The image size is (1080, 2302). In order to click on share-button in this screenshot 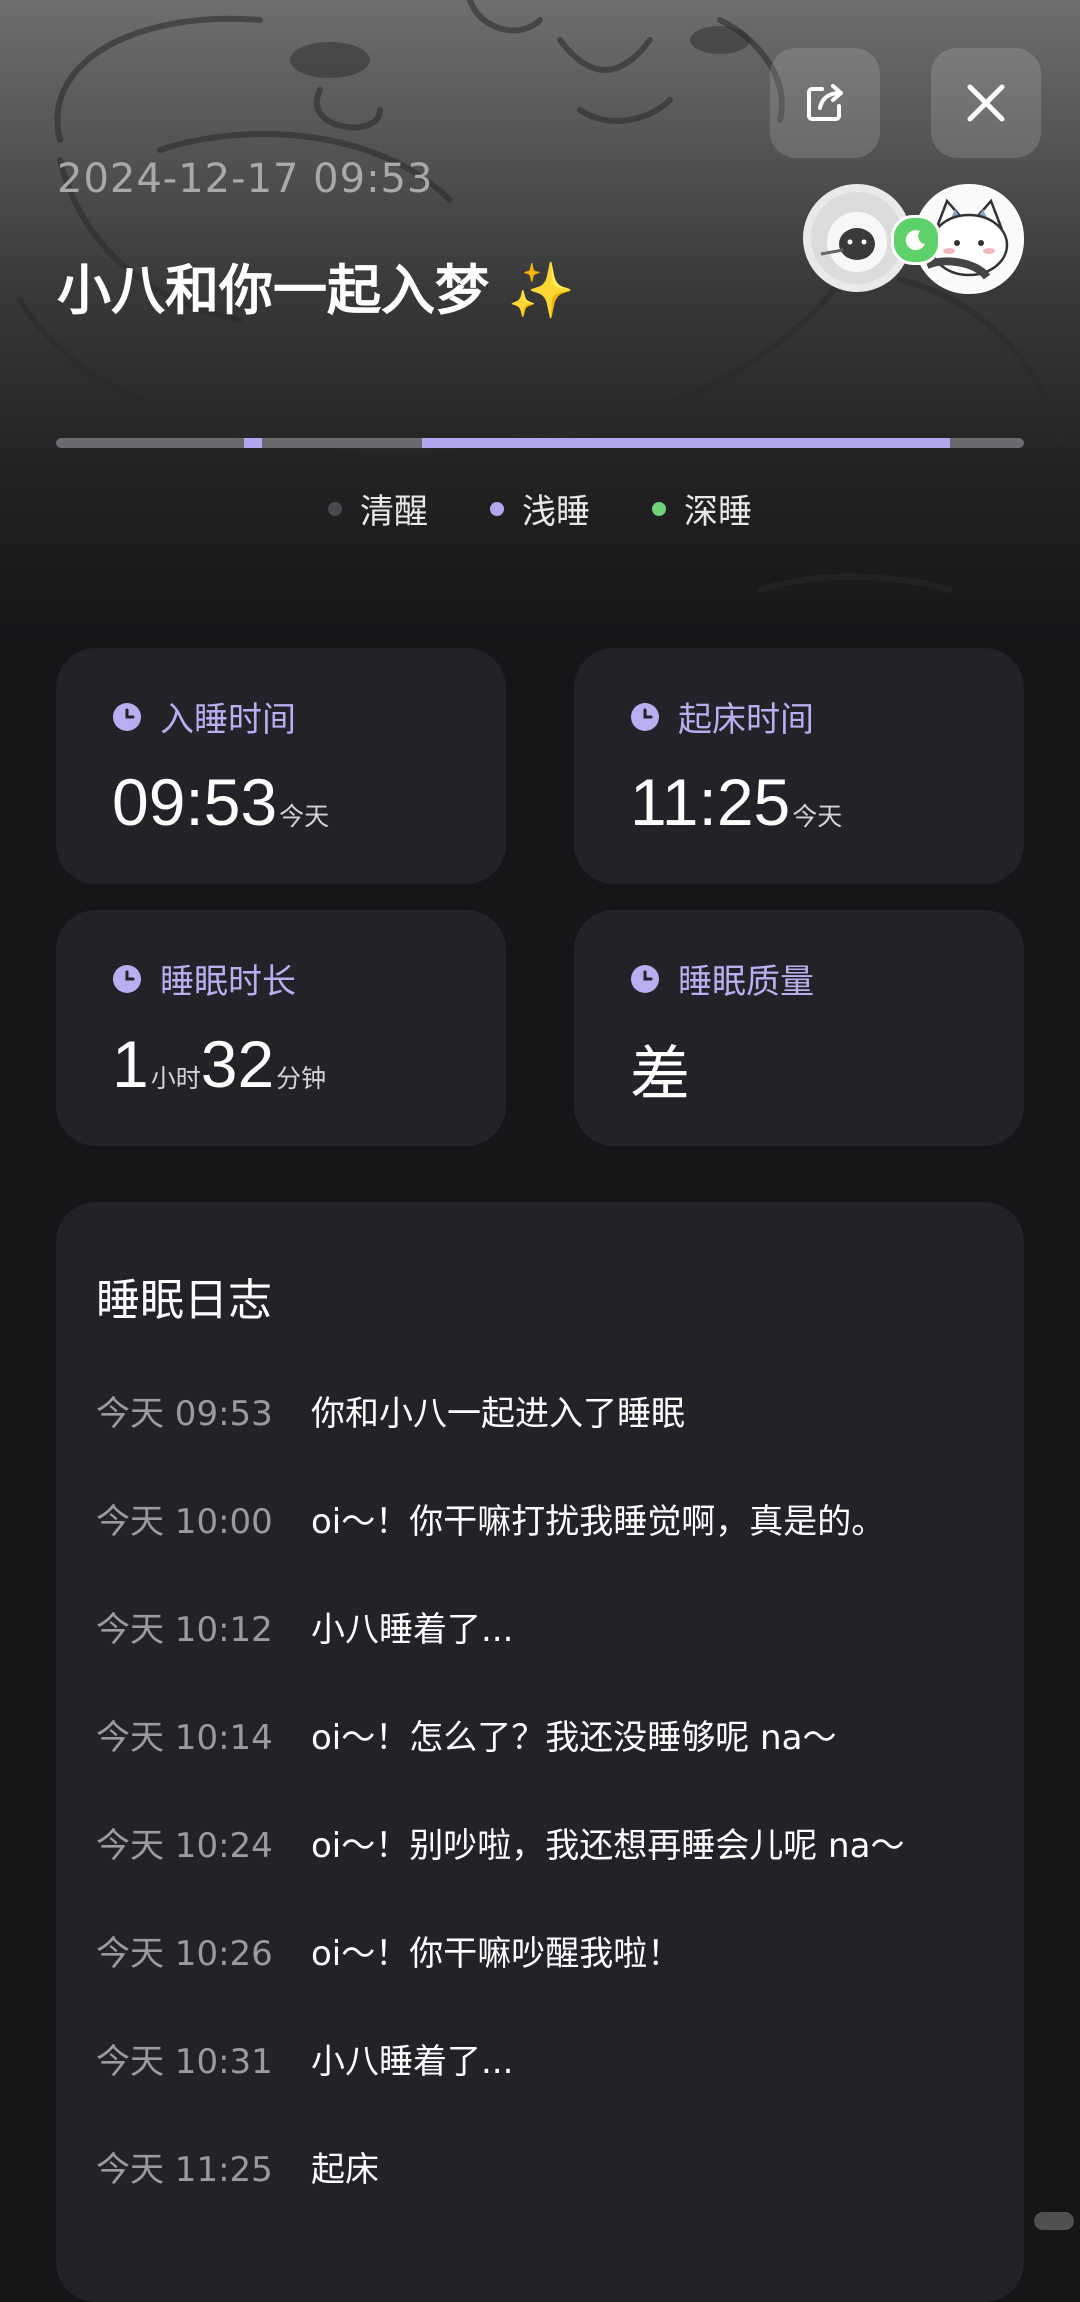, I will do `click(825, 103)`.